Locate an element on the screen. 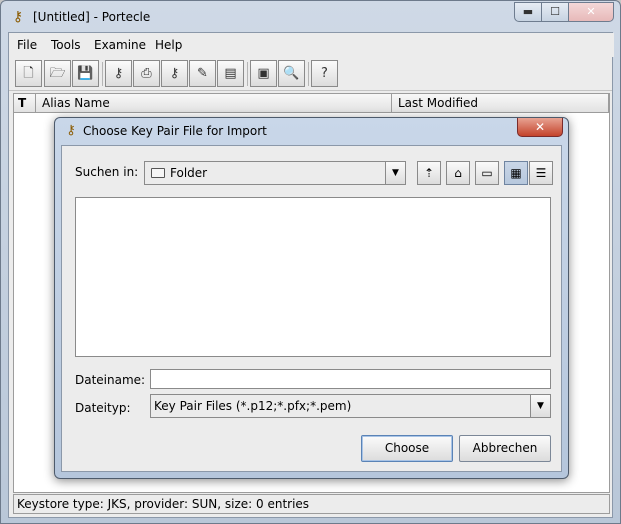 This screenshot has width=621, height=524. filetype-combo: Key Pair Files (*.p12;*.pfx;*.pem) ▼ is located at coordinates (350, 406).